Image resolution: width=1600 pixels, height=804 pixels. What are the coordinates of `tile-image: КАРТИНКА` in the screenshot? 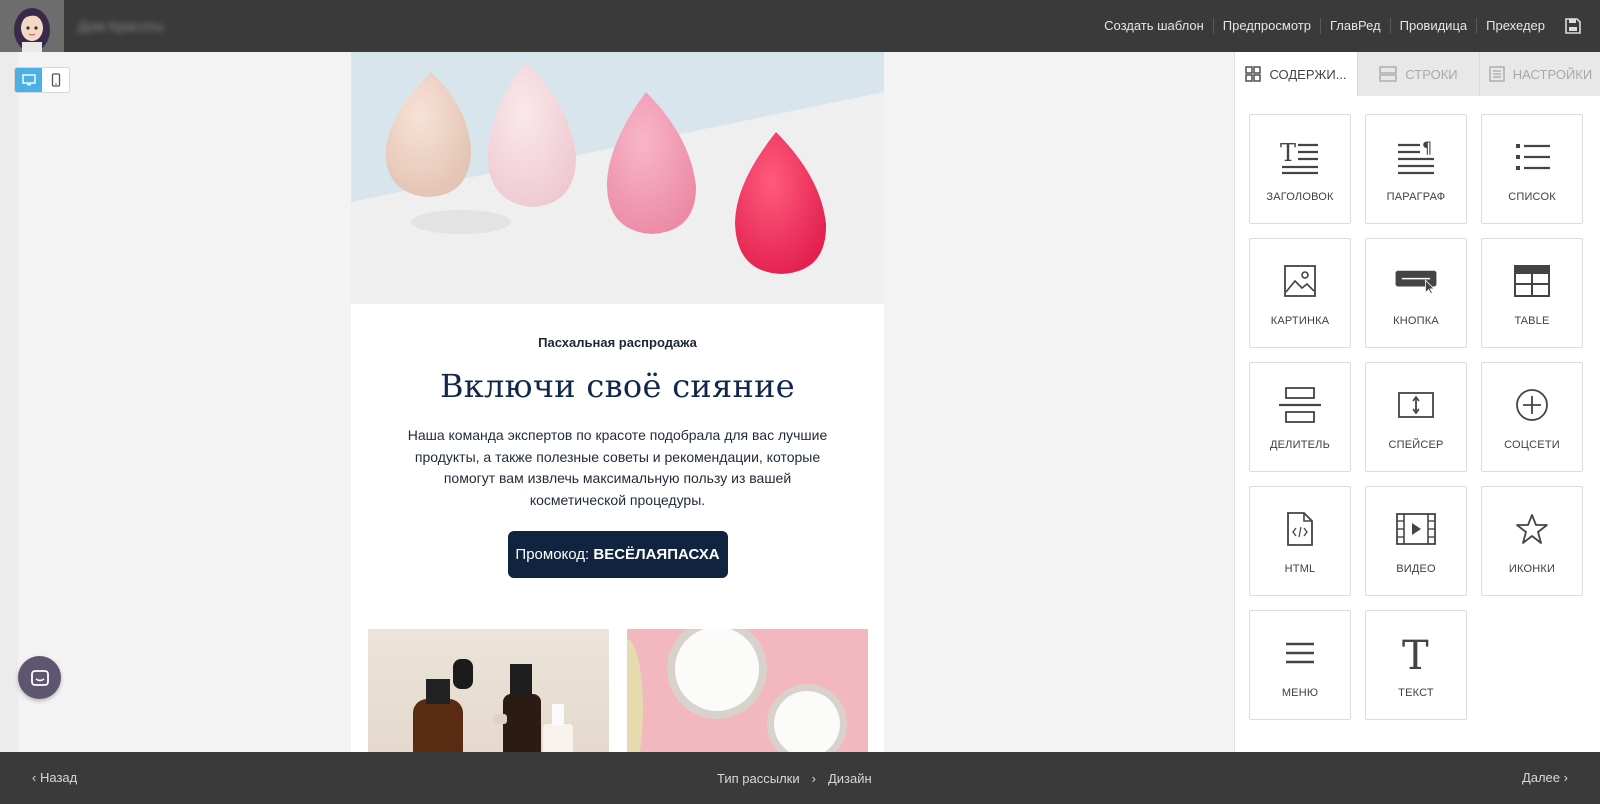 It's located at (1300, 293).